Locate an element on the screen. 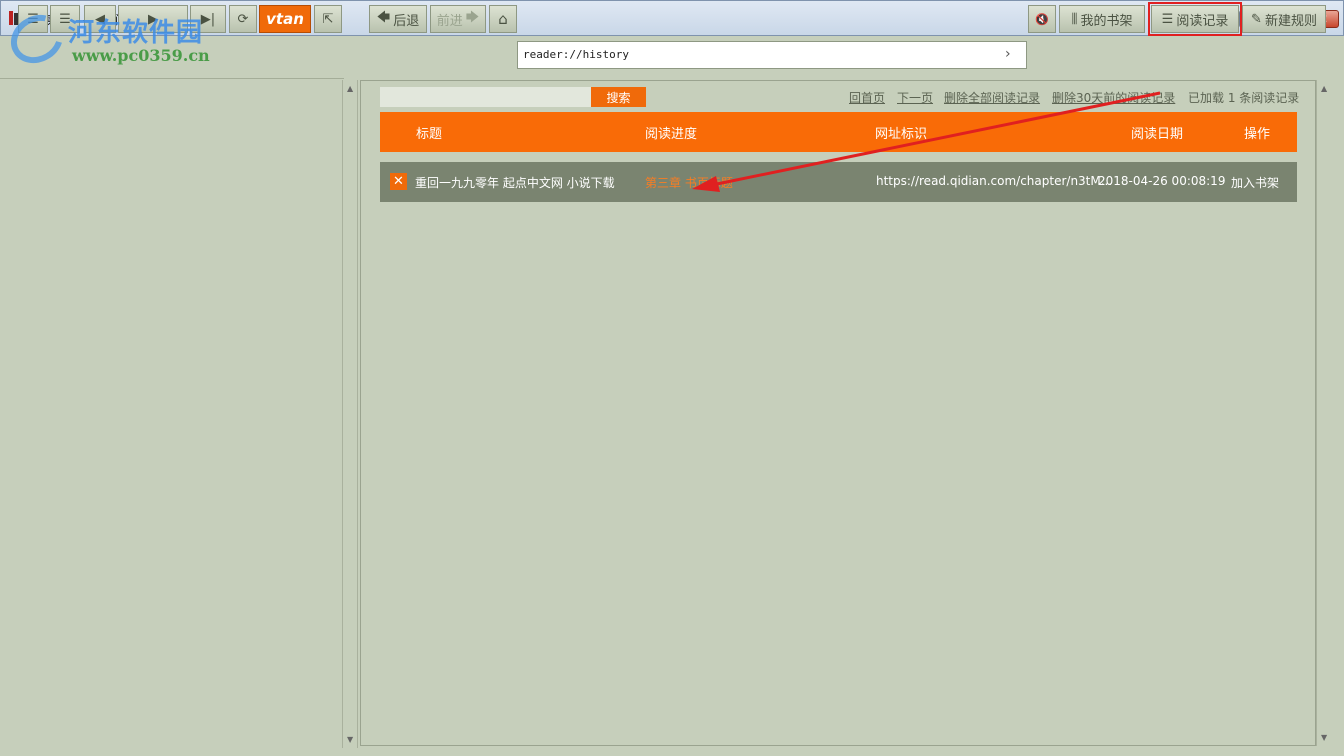 This screenshot has width=1344, height=756. next-chapter-button: ▶ is located at coordinates (153, 19).